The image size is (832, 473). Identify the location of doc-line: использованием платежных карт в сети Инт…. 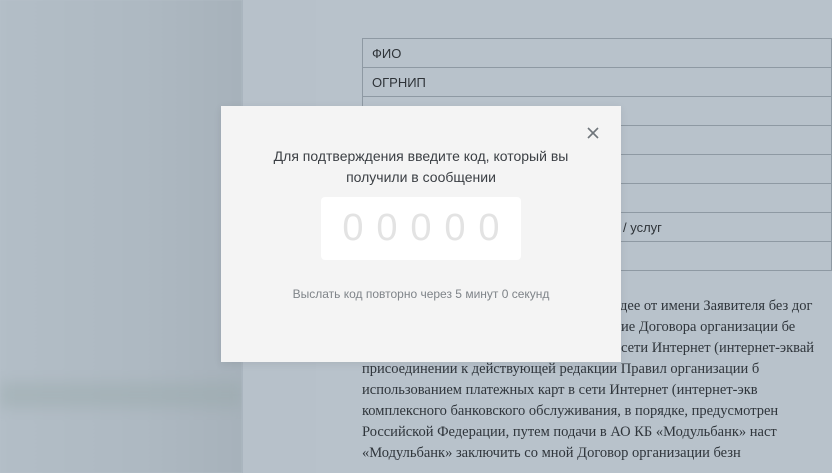
(560, 390).